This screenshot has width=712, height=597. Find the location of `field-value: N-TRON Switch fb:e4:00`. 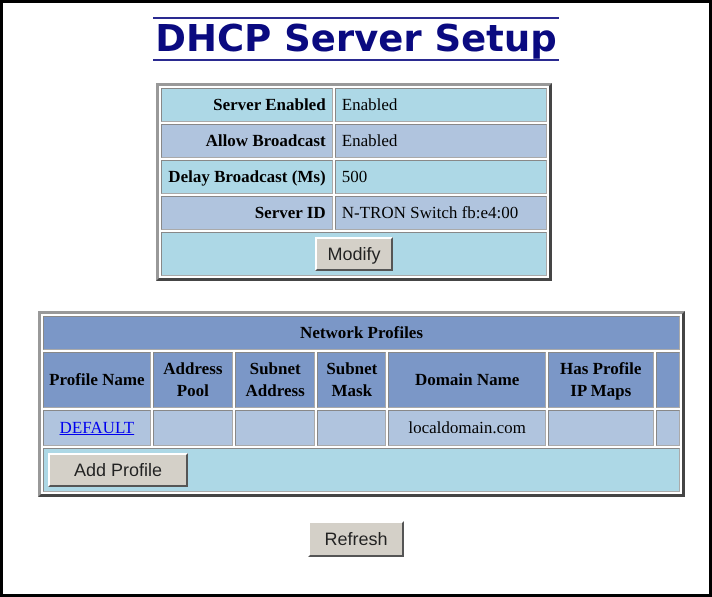

field-value: N-TRON Switch fb:e4:00 is located at coordinates (440, 213).